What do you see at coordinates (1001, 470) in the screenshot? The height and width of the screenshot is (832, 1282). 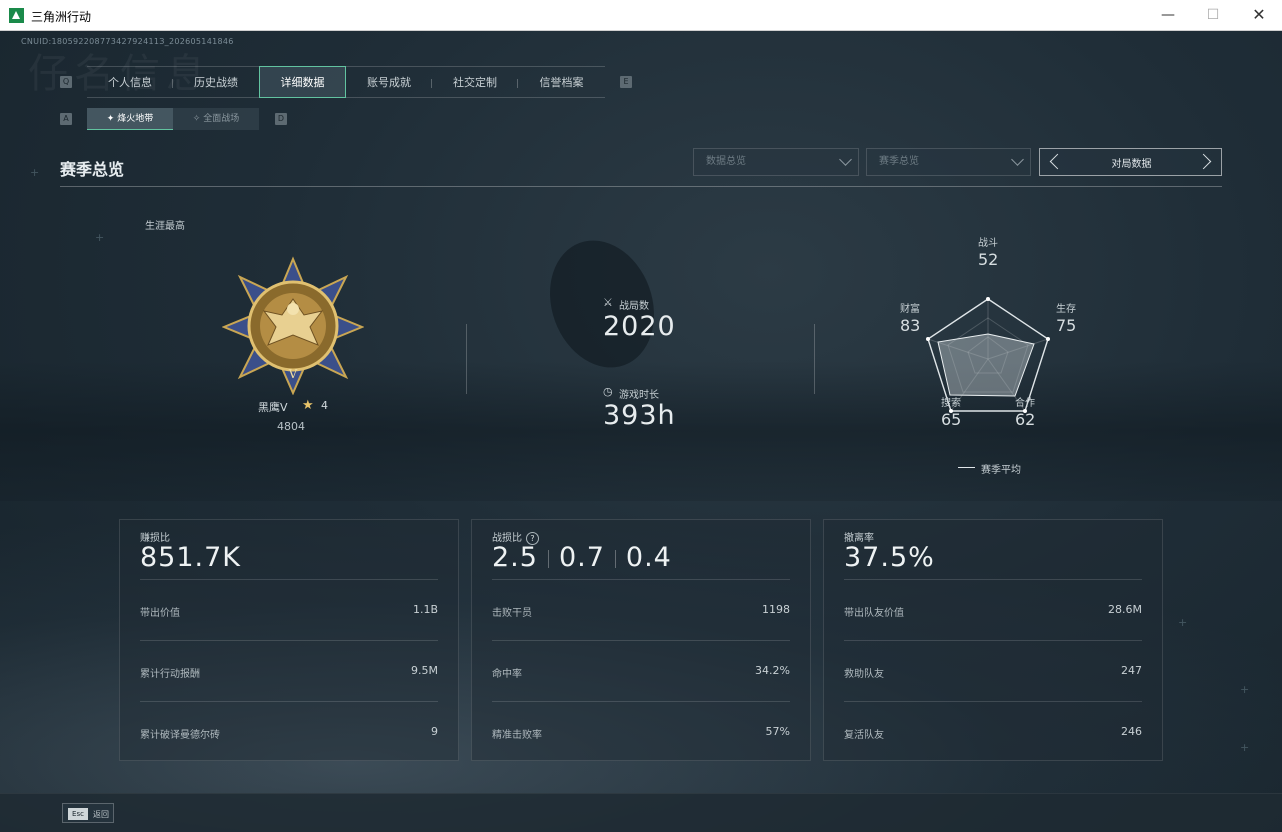 I see `radar-legend-label: 赛季平均` at bounding box center [1001, 470].